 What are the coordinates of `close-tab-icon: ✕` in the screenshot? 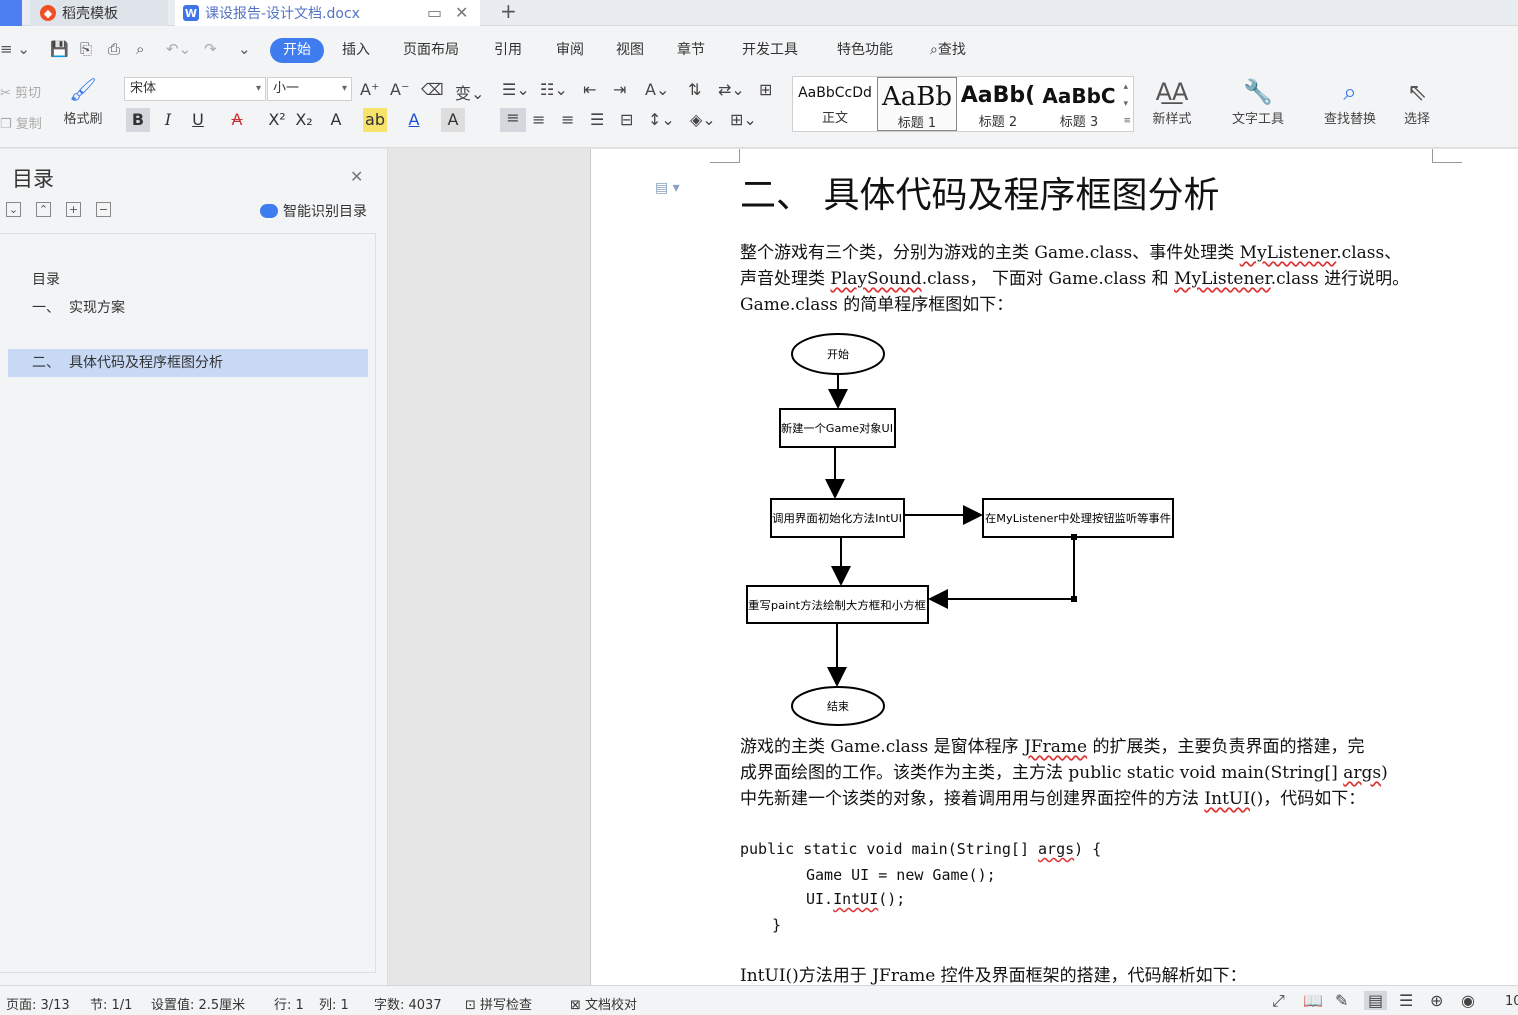 It's located at (461, 12).